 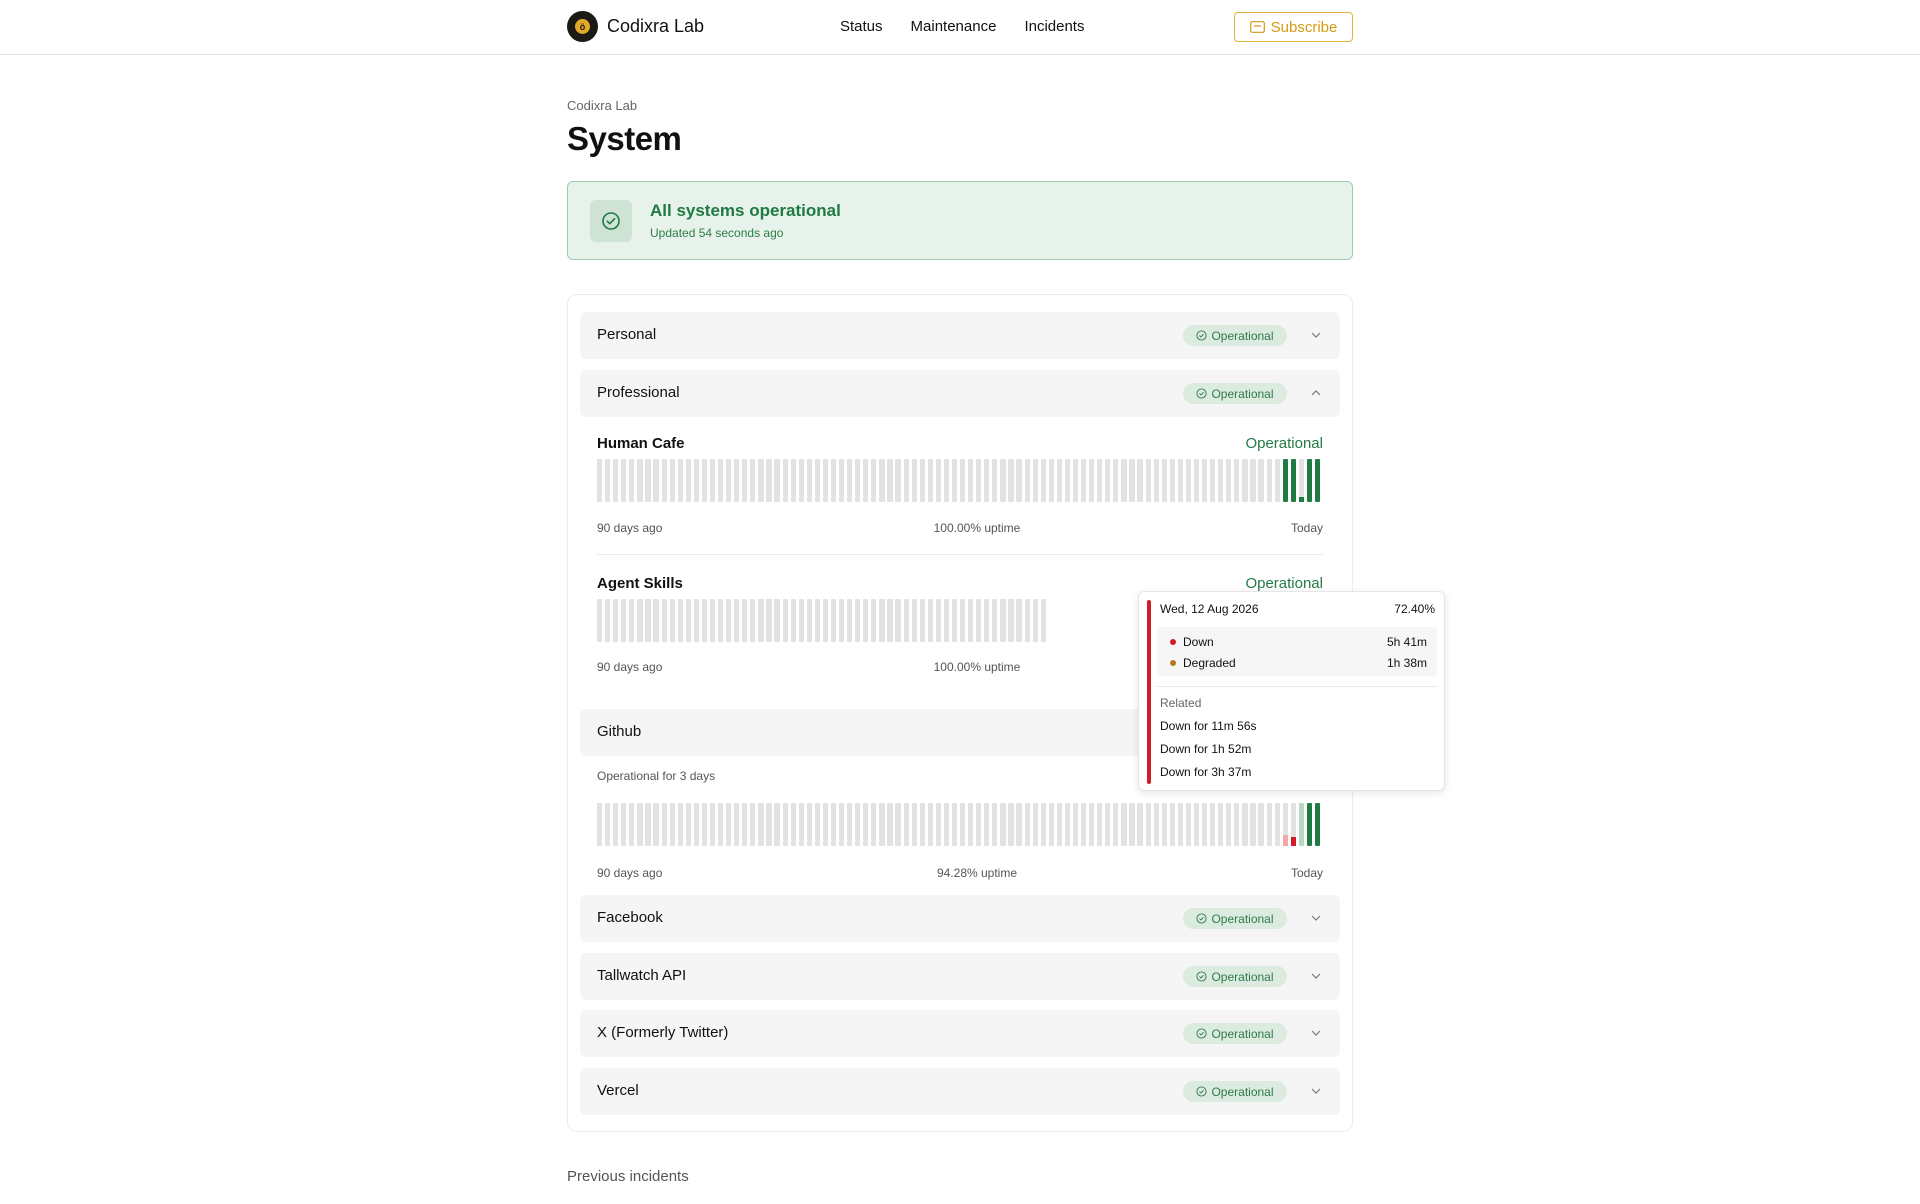 What do you see at coordinates (1316, 393) in the screenshot?
I see `chevron-up-icon` at bounding box center [1316, 393].